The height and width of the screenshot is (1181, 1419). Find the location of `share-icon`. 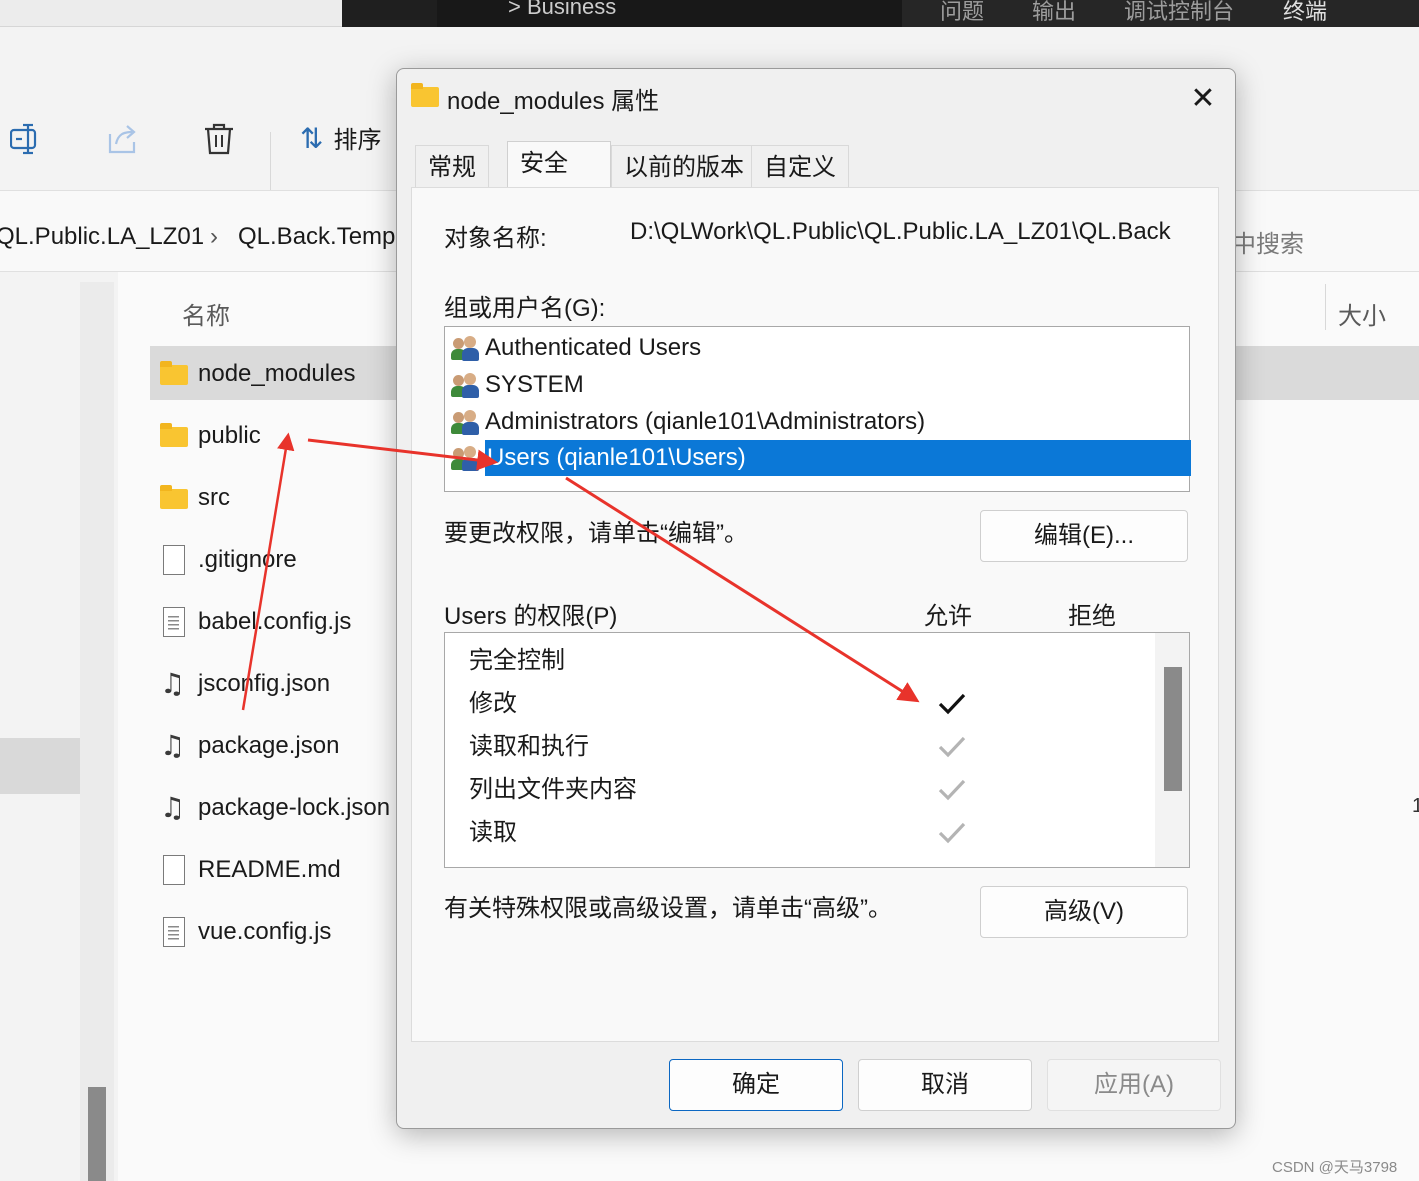

share-icon is located at coordinates (123, 139).